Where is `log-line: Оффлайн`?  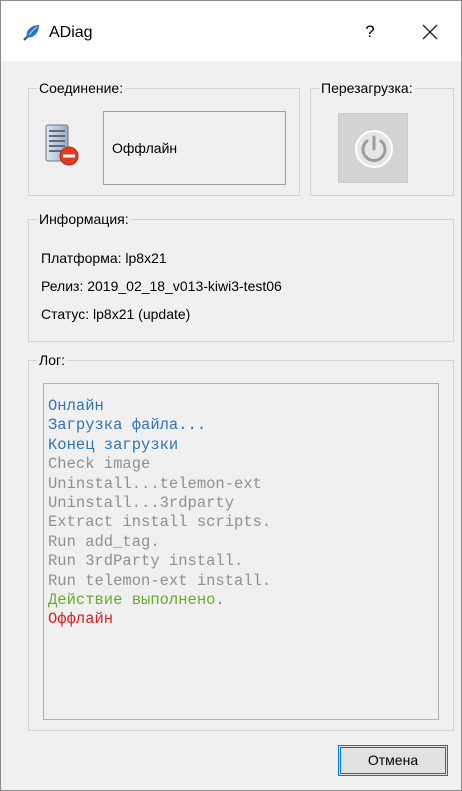
log-line: Оффлайн is located at coordinates (81, 619).